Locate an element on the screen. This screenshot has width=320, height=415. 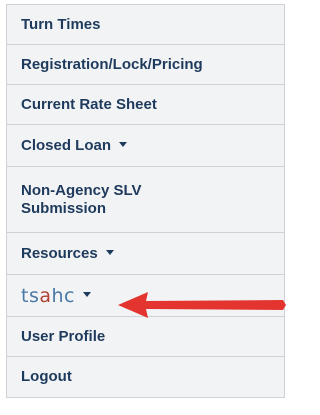
menu-item-label: User Profile is located at coordinates (63, 336).